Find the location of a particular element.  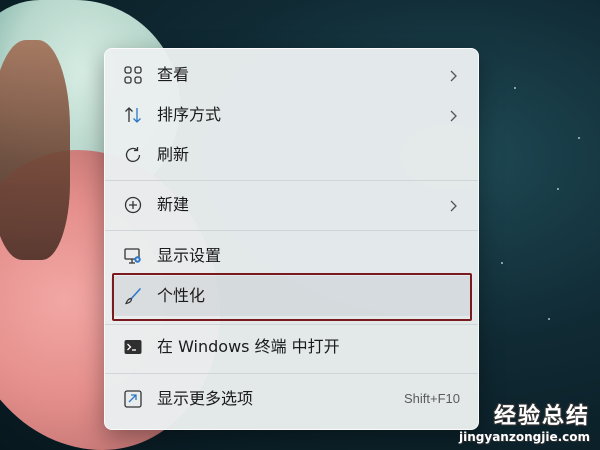

grid-icon is located at coordinates (133, 75).